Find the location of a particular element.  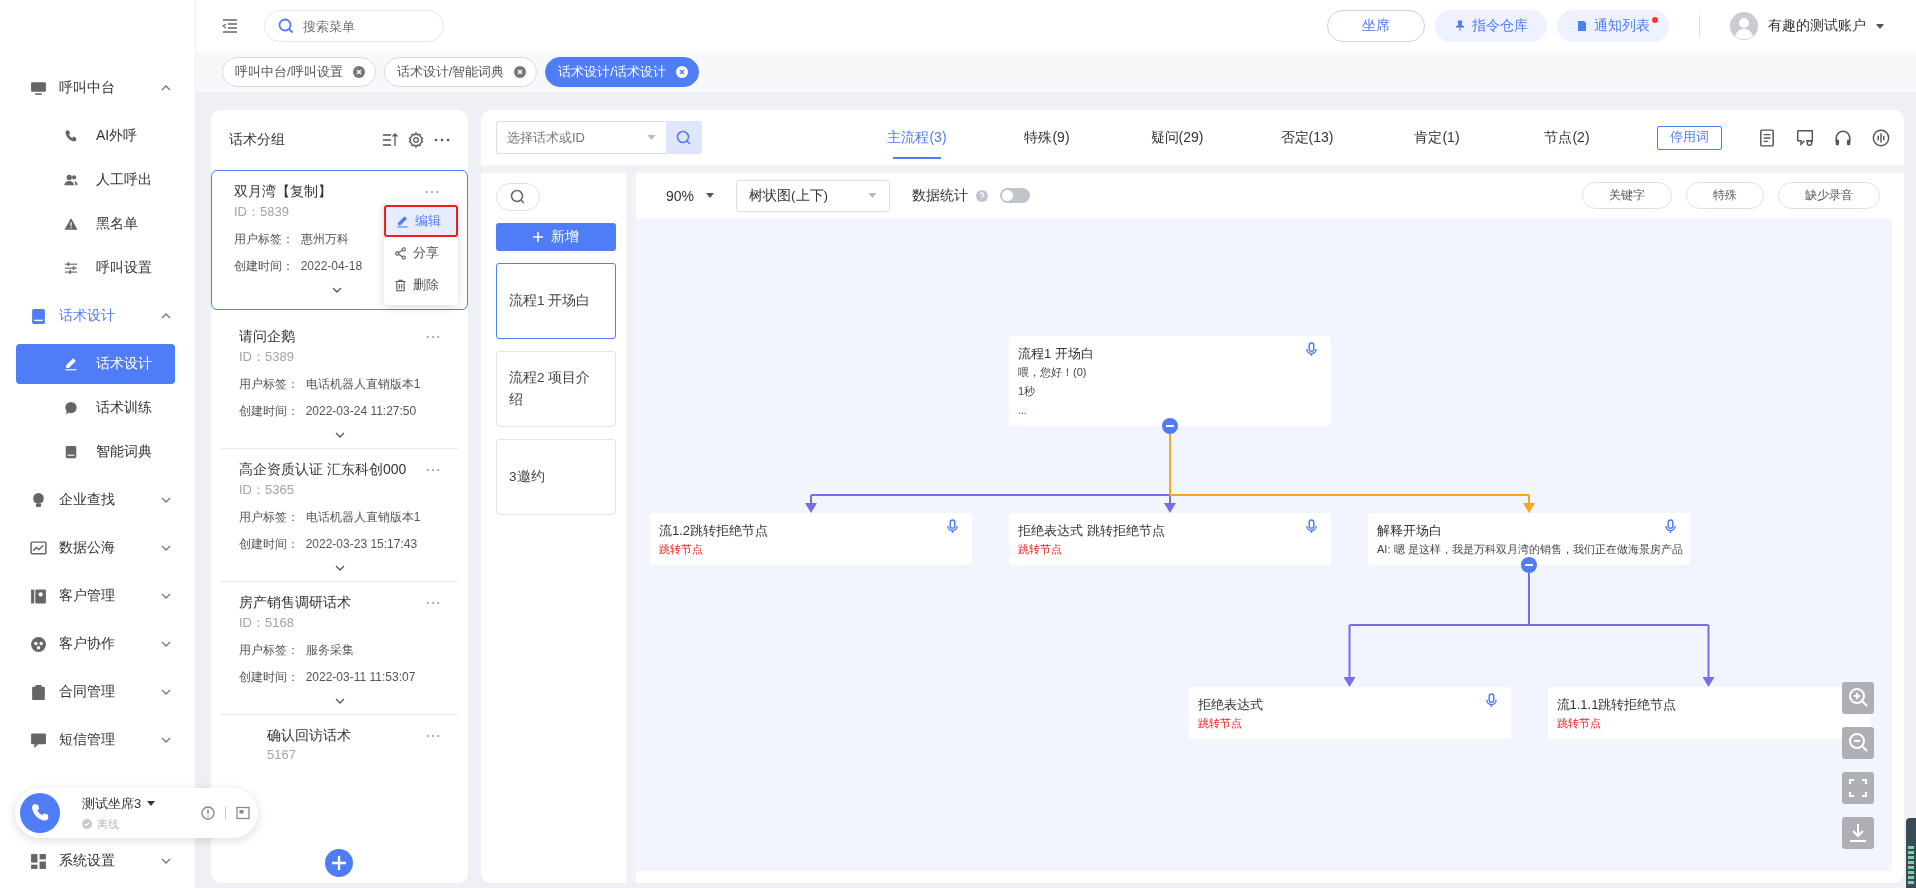

pen-icon is located at coordinates (71, 364).